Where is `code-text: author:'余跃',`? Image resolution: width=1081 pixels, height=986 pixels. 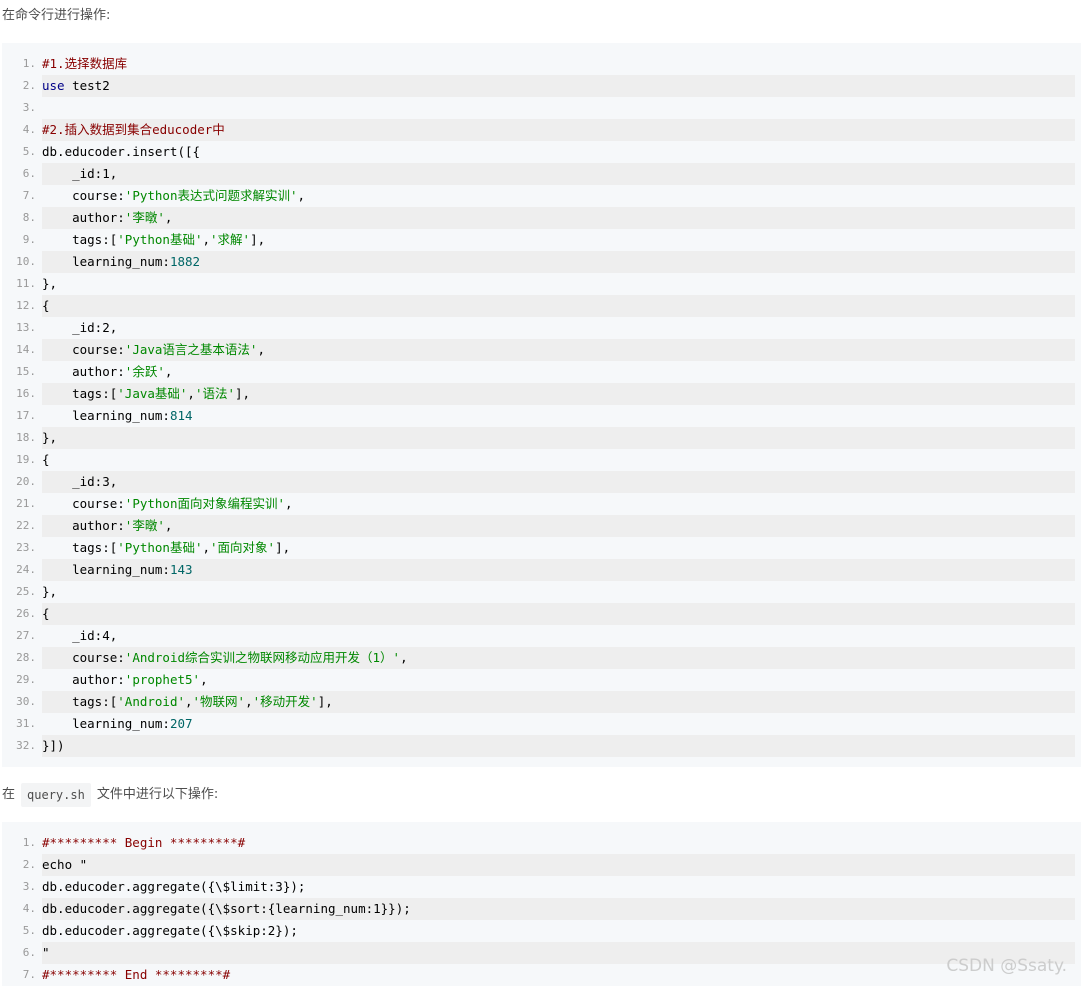 code-text: author:'余跃', is located at coordinates (558, 372).